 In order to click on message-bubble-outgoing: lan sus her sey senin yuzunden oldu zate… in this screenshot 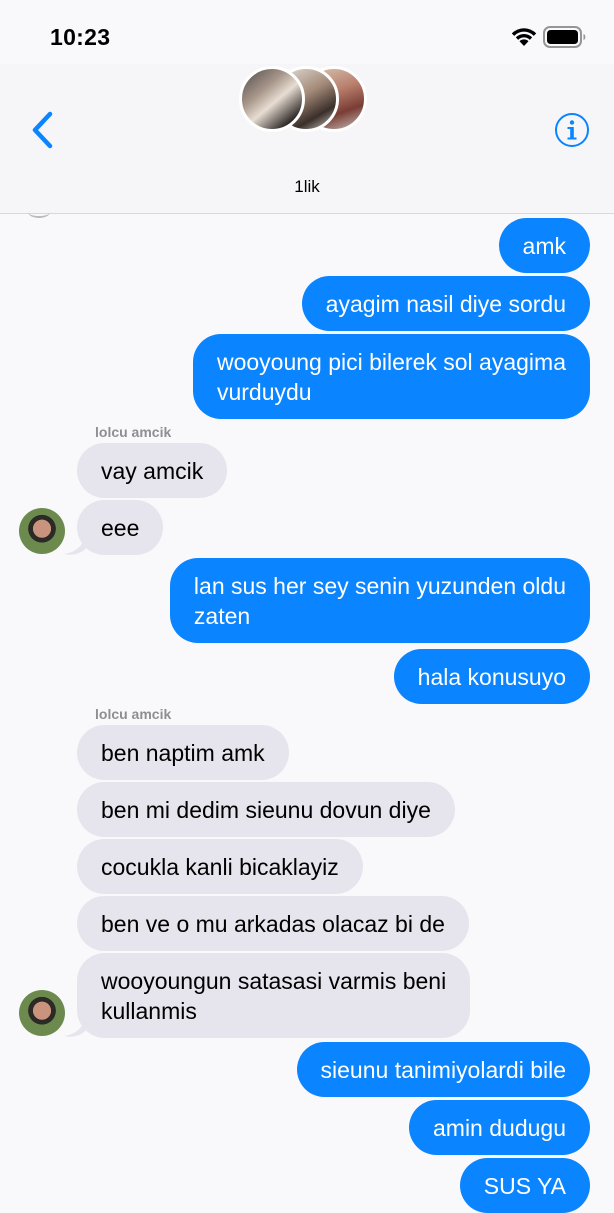, I will do `click(379, 600)`.